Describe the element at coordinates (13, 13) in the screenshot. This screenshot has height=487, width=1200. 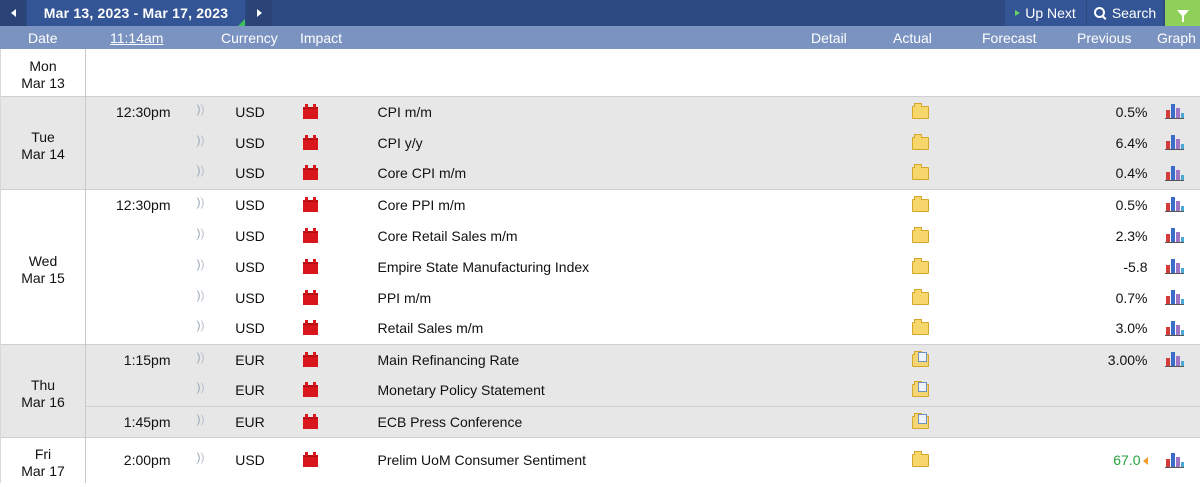
I see `previous-week-button` at that location.